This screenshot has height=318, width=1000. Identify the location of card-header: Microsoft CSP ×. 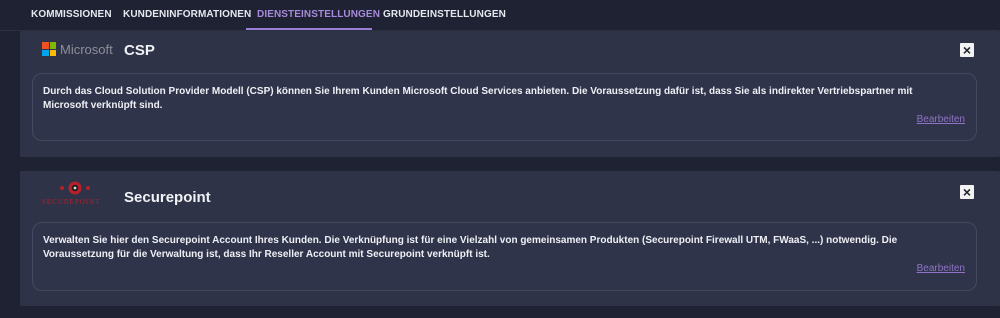
(510, 51).